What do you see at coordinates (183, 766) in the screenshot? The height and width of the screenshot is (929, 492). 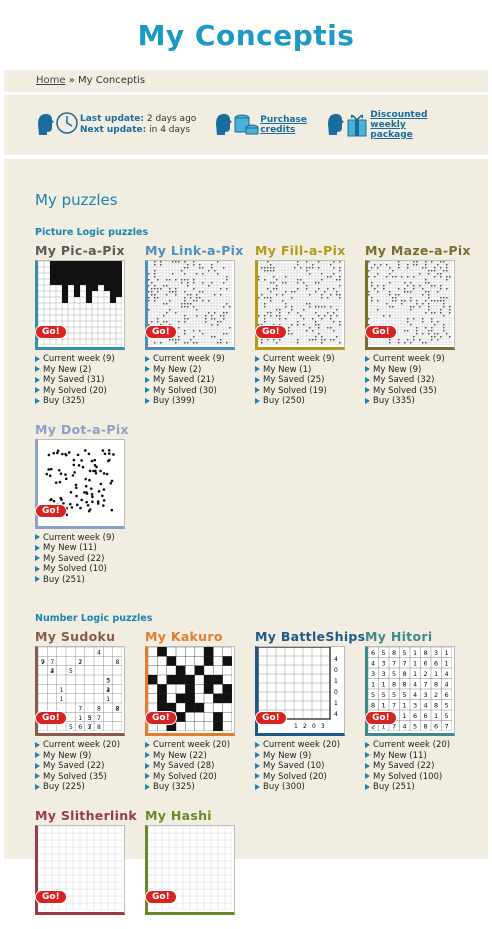 I see `puzzle-link: My Saved (28)` at bounding box center [183, 766].